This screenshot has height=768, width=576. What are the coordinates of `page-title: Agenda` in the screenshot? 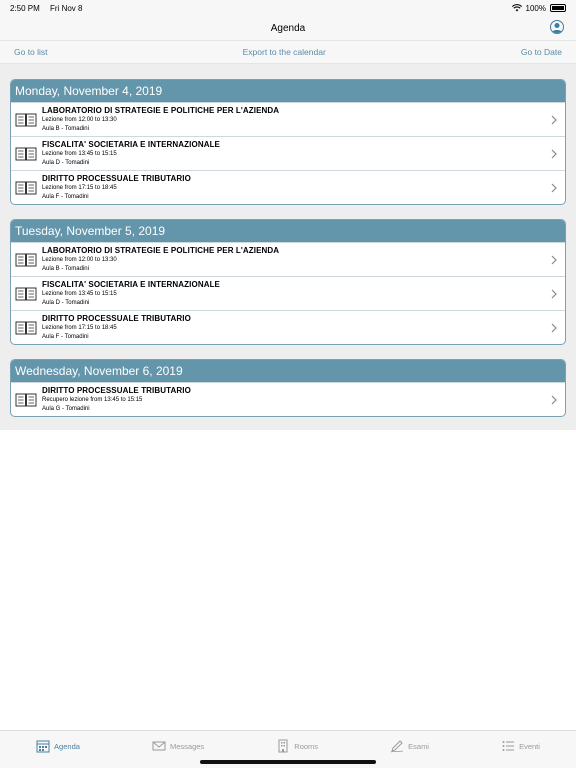 It's located at (288, 28).